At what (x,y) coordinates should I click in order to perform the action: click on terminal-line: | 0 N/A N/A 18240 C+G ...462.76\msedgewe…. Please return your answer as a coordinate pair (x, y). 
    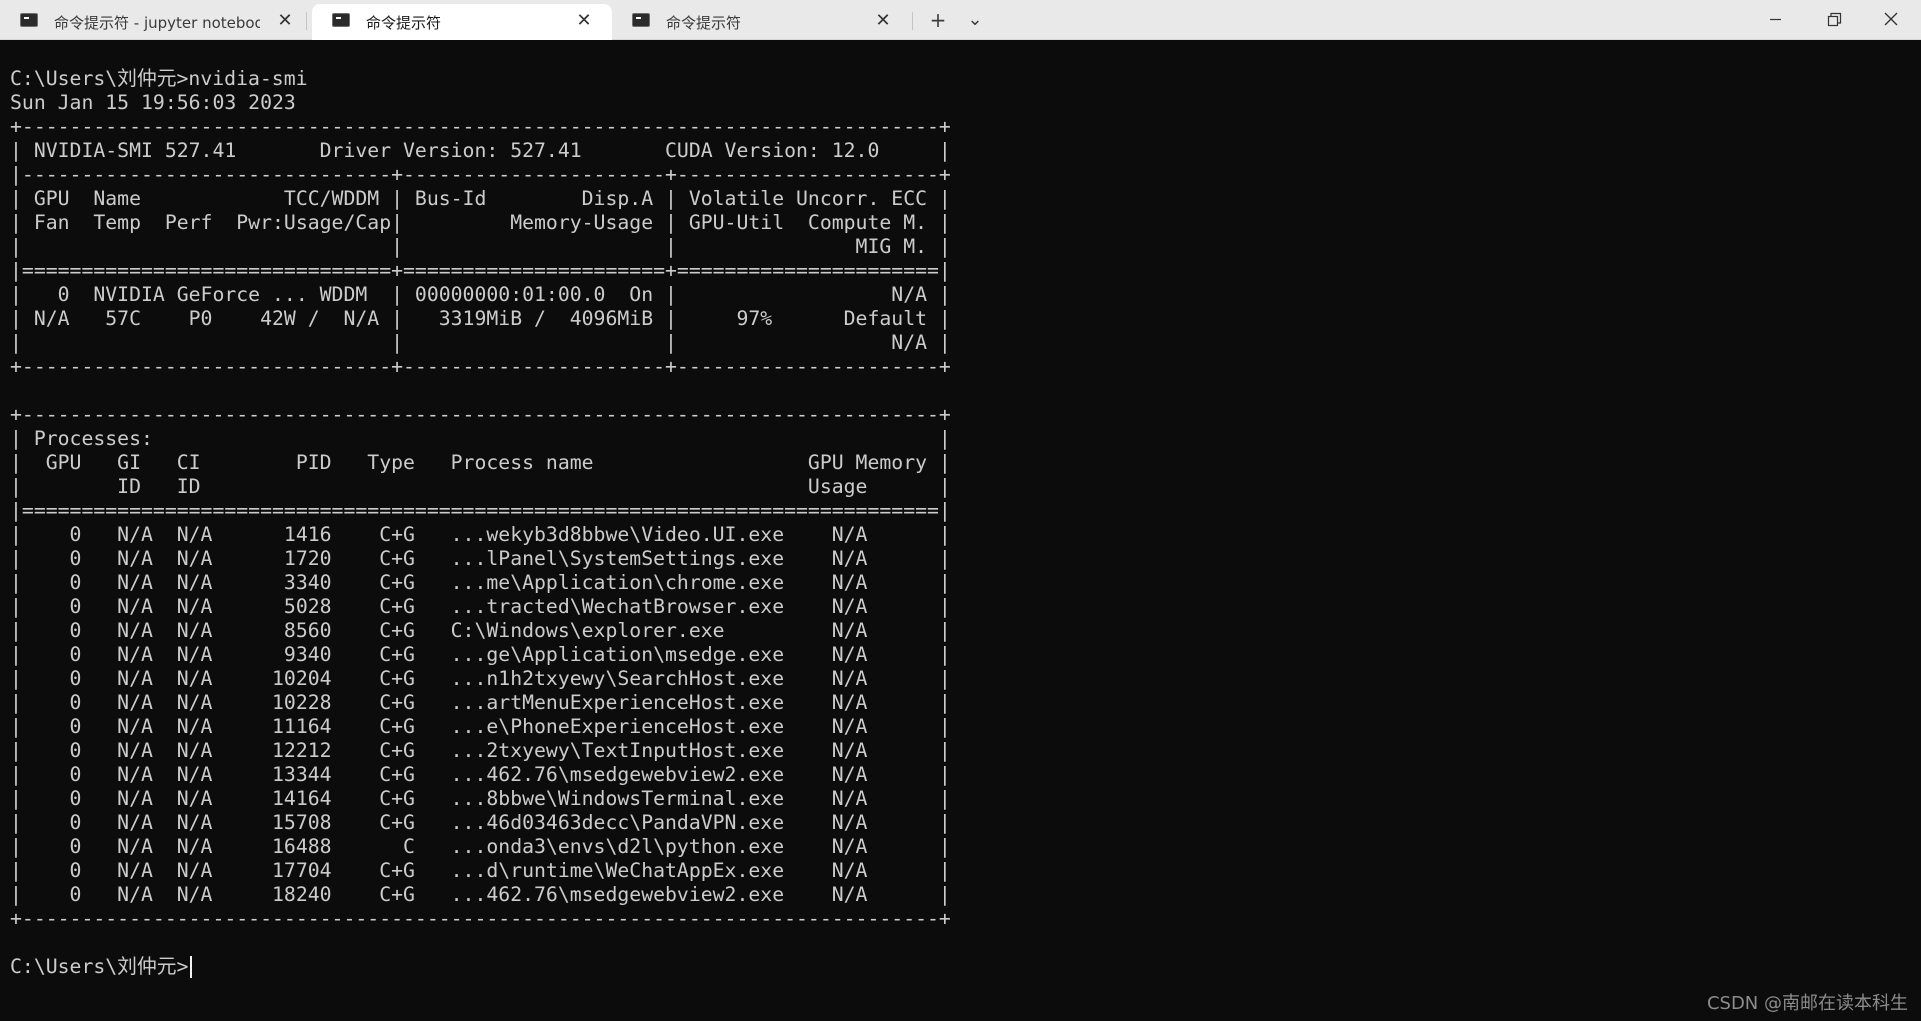
    Looking at the image, I should click on (480, 894).